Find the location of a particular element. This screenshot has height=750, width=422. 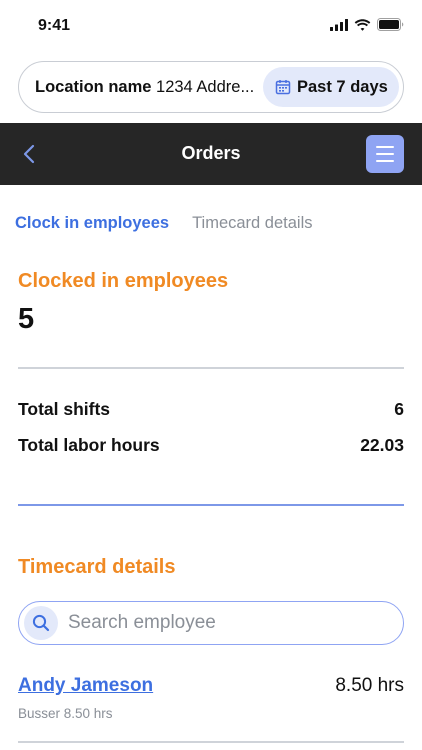

app-bar: Orders is located at coordinates (211, 154).